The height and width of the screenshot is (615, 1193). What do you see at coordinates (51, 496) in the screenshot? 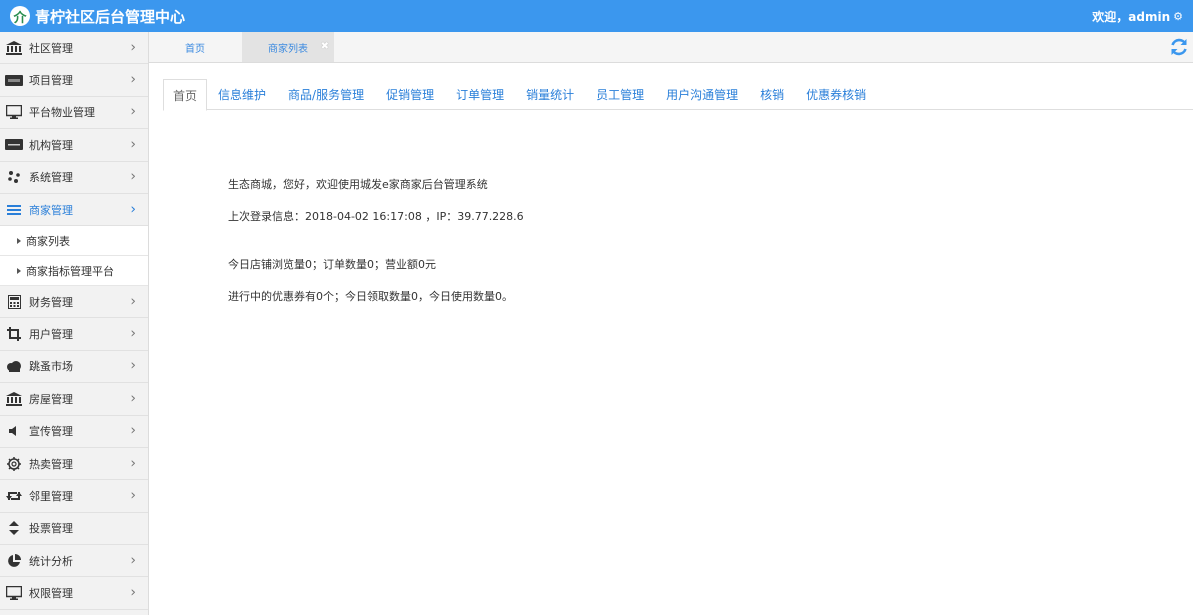
I see `sidebar-item-label: 邻里管理` at bounding box center [51, 496].